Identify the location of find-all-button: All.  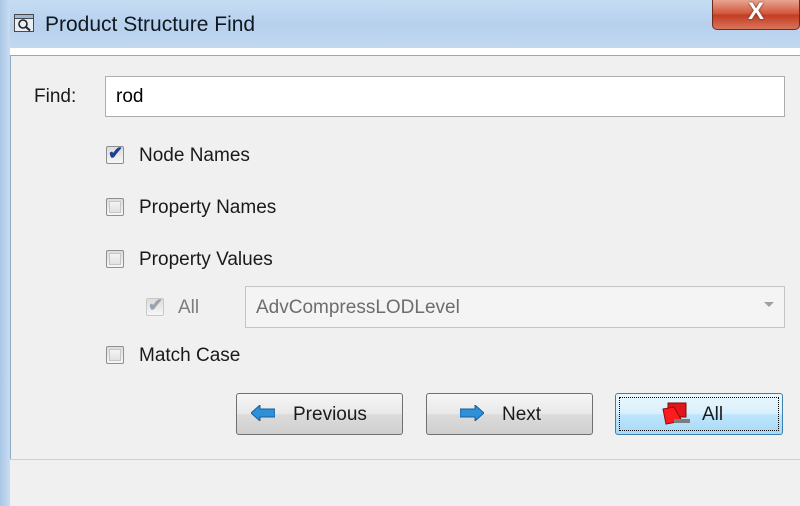
(699, 414).